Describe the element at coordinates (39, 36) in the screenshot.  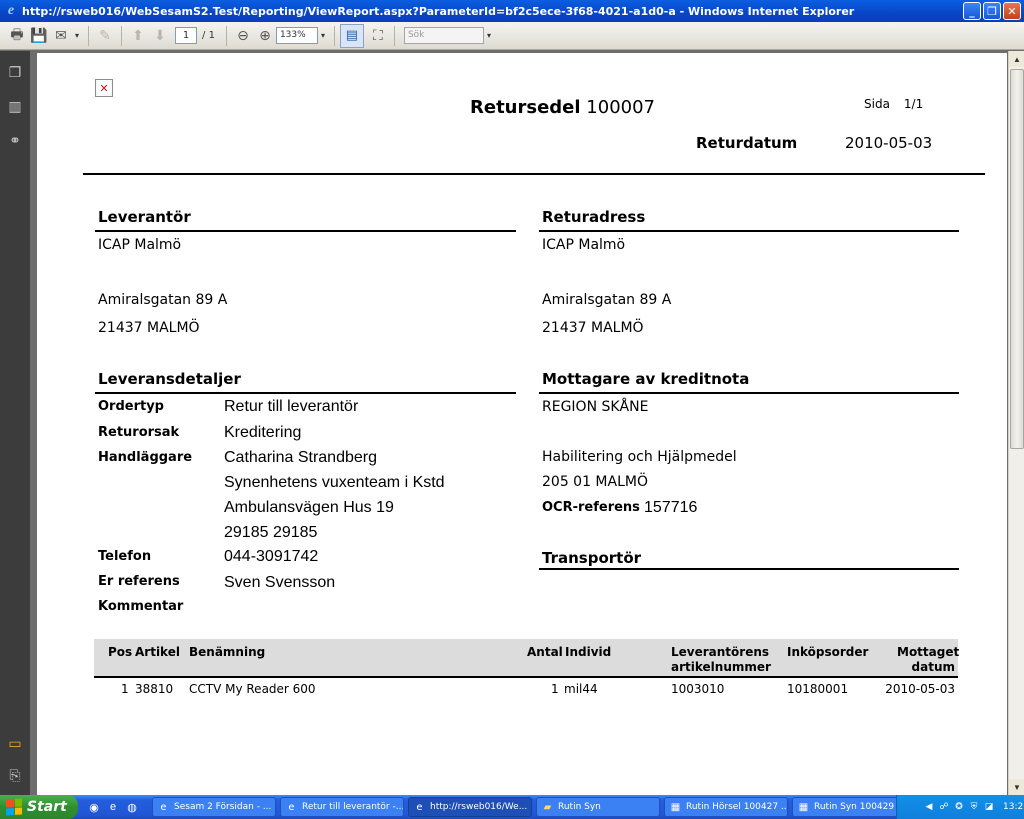
I see `save-icon: 💾` at that location.